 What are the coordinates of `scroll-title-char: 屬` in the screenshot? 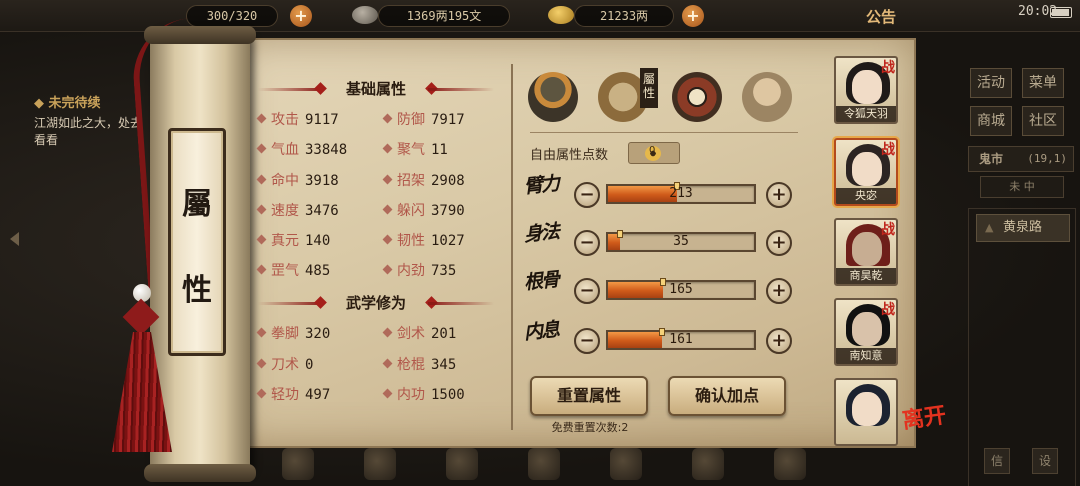 It's located at (197, 204).